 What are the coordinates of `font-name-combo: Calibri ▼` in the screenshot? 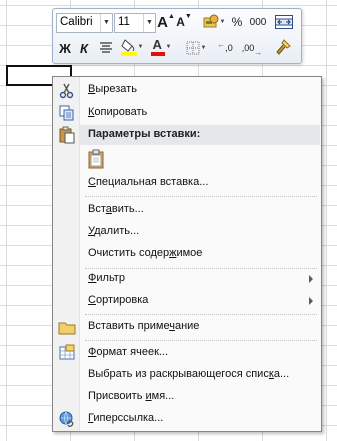 It's located at (84, 23).